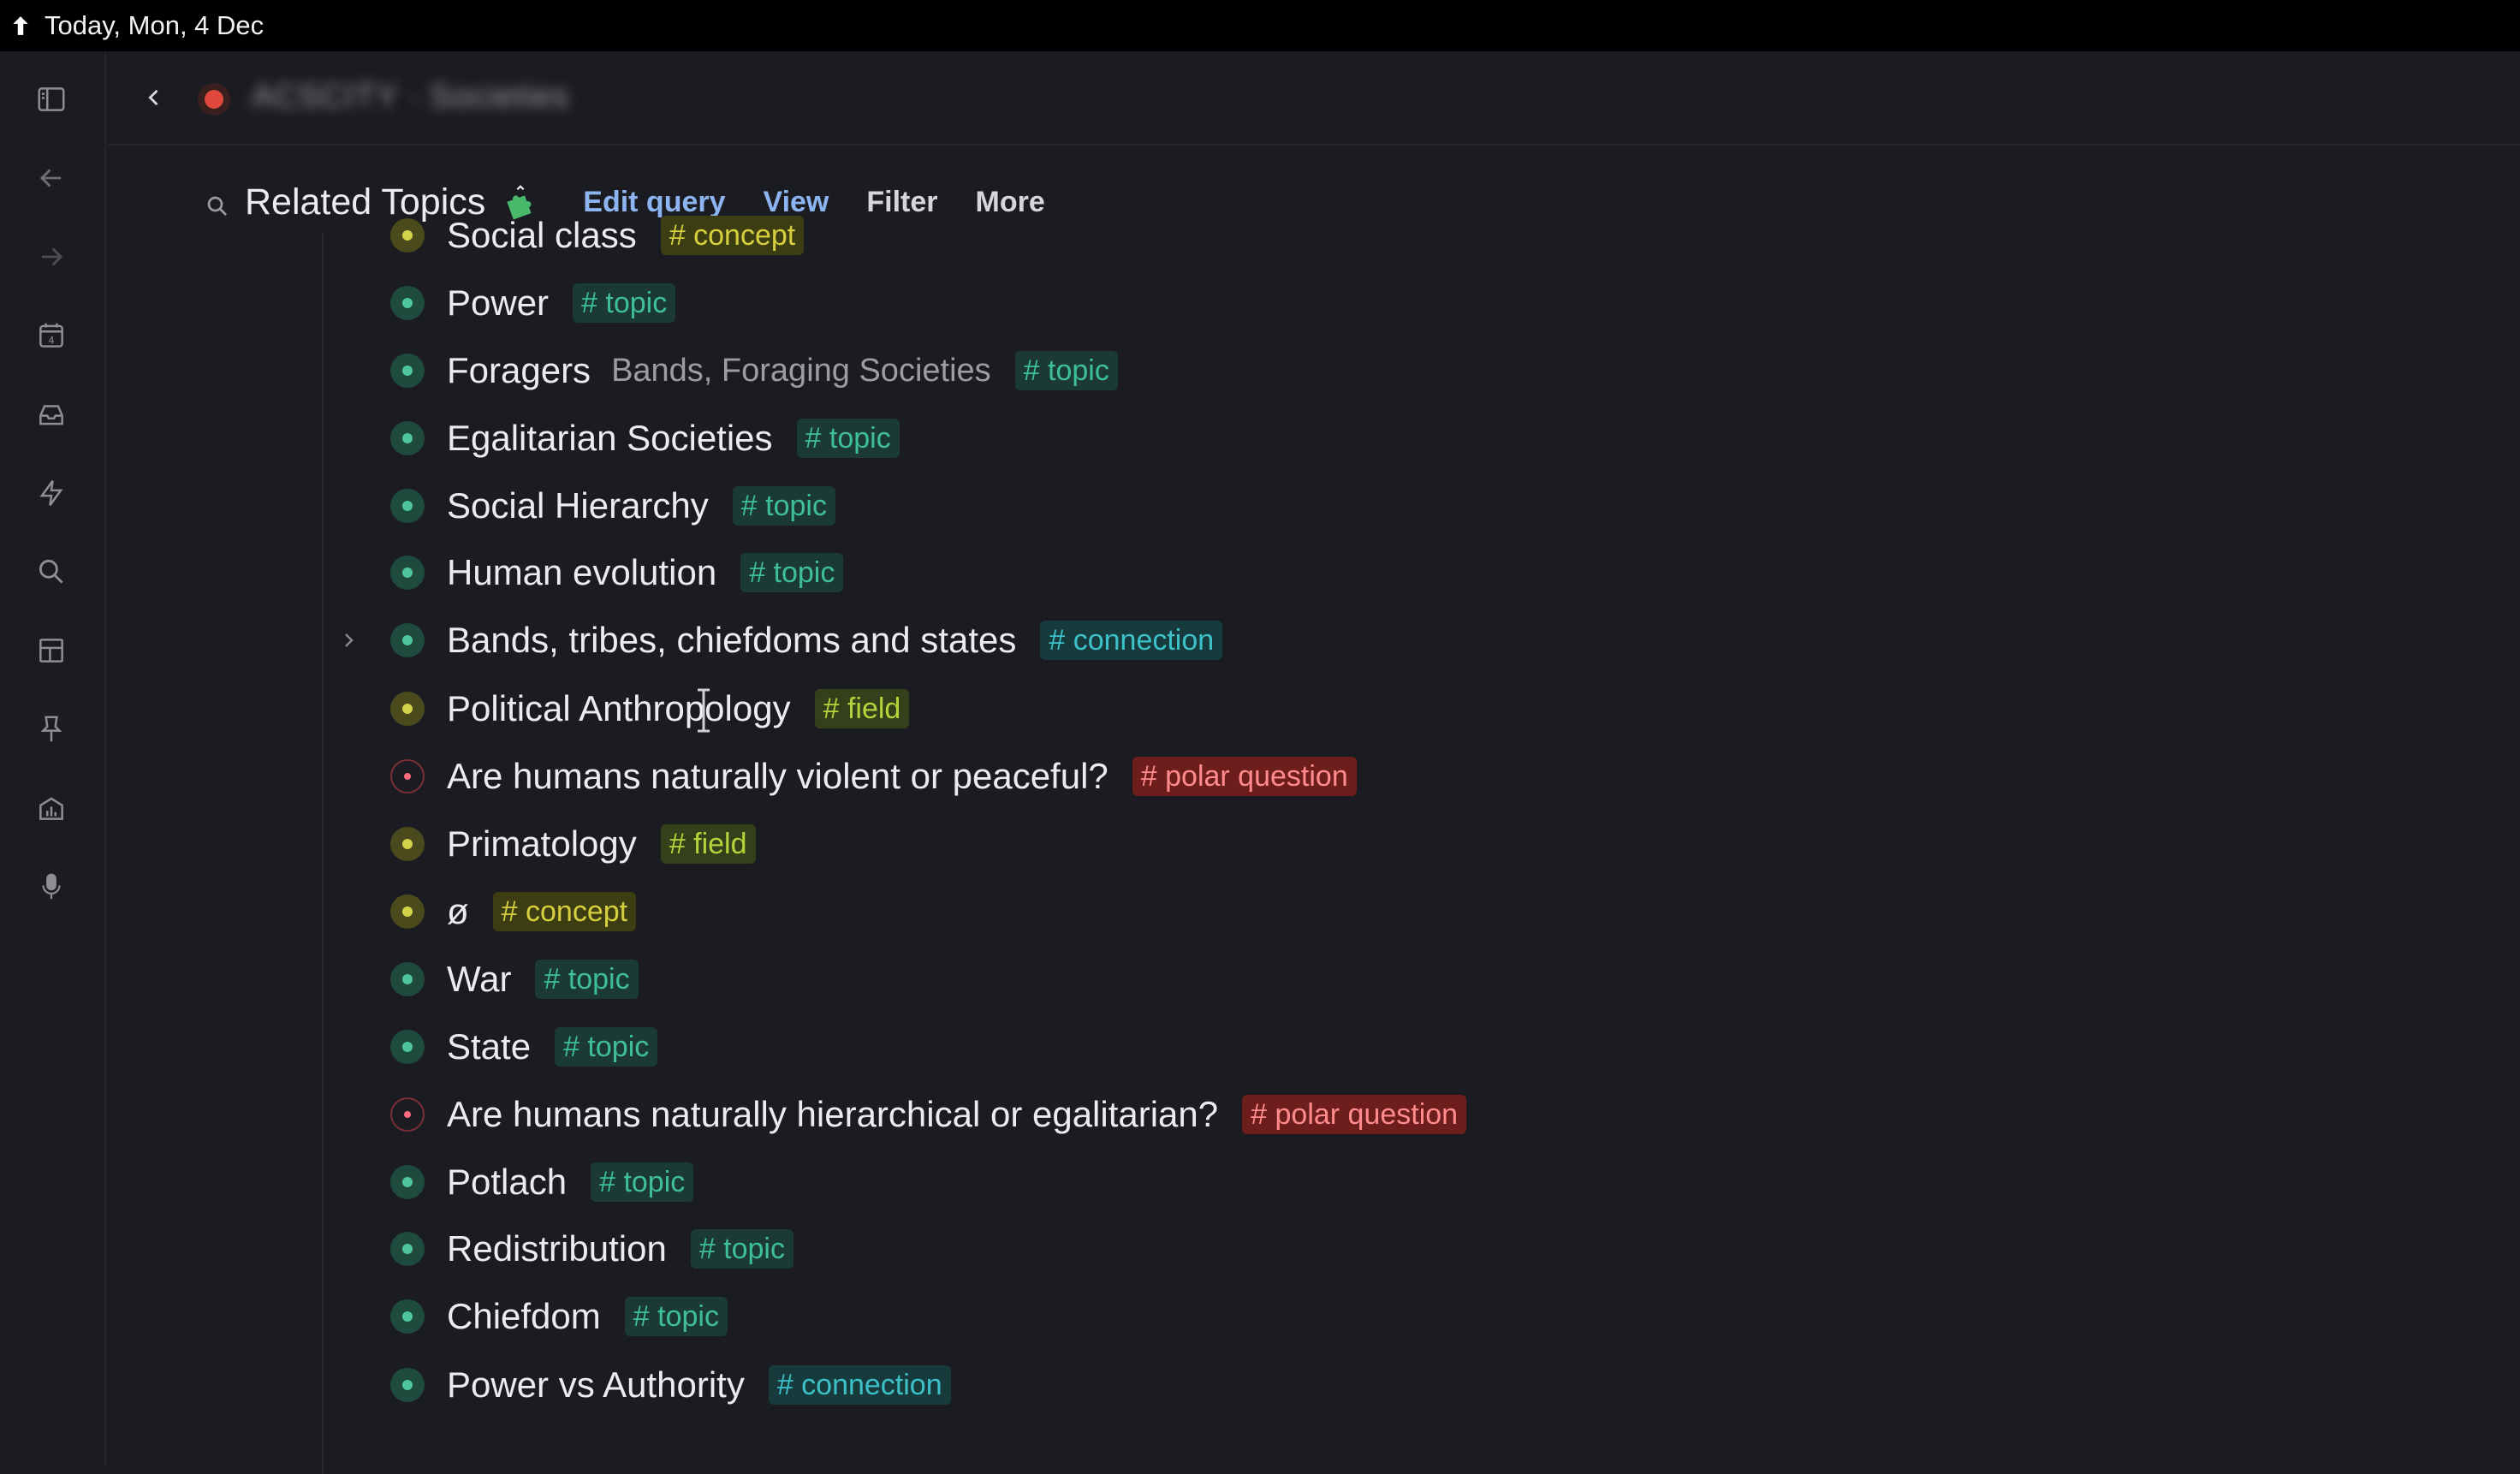 The image size is (2520, 1474). I want to click on row-content: Foragers Bands, Foraging Societies # topic, so click(782, 371).